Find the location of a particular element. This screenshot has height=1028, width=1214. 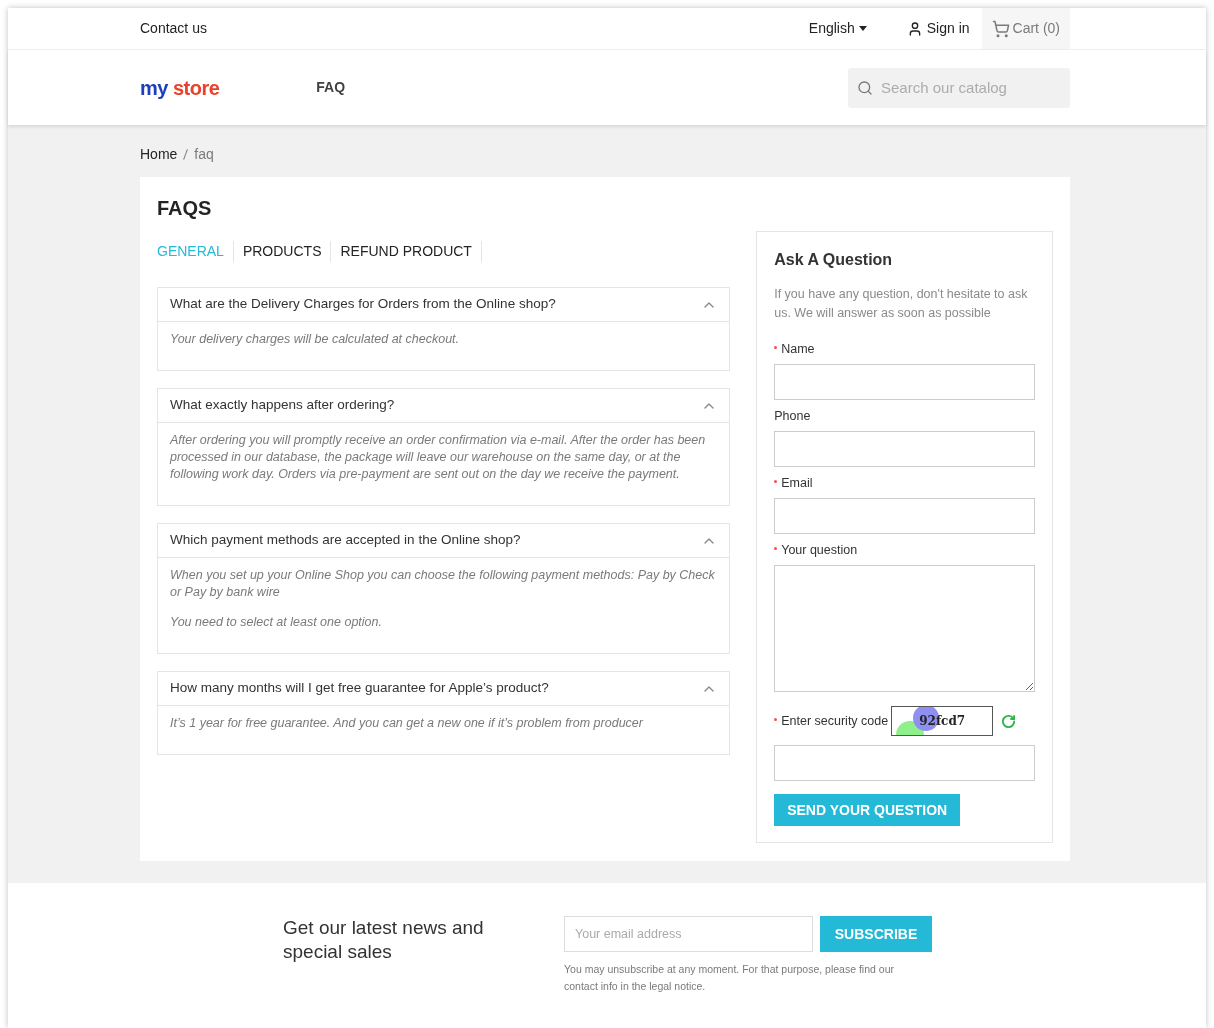

faq-answer: It’s 1 year for free guarantee. And you can get a new one if it’s problem from producer is located at coordinates (407, 723).